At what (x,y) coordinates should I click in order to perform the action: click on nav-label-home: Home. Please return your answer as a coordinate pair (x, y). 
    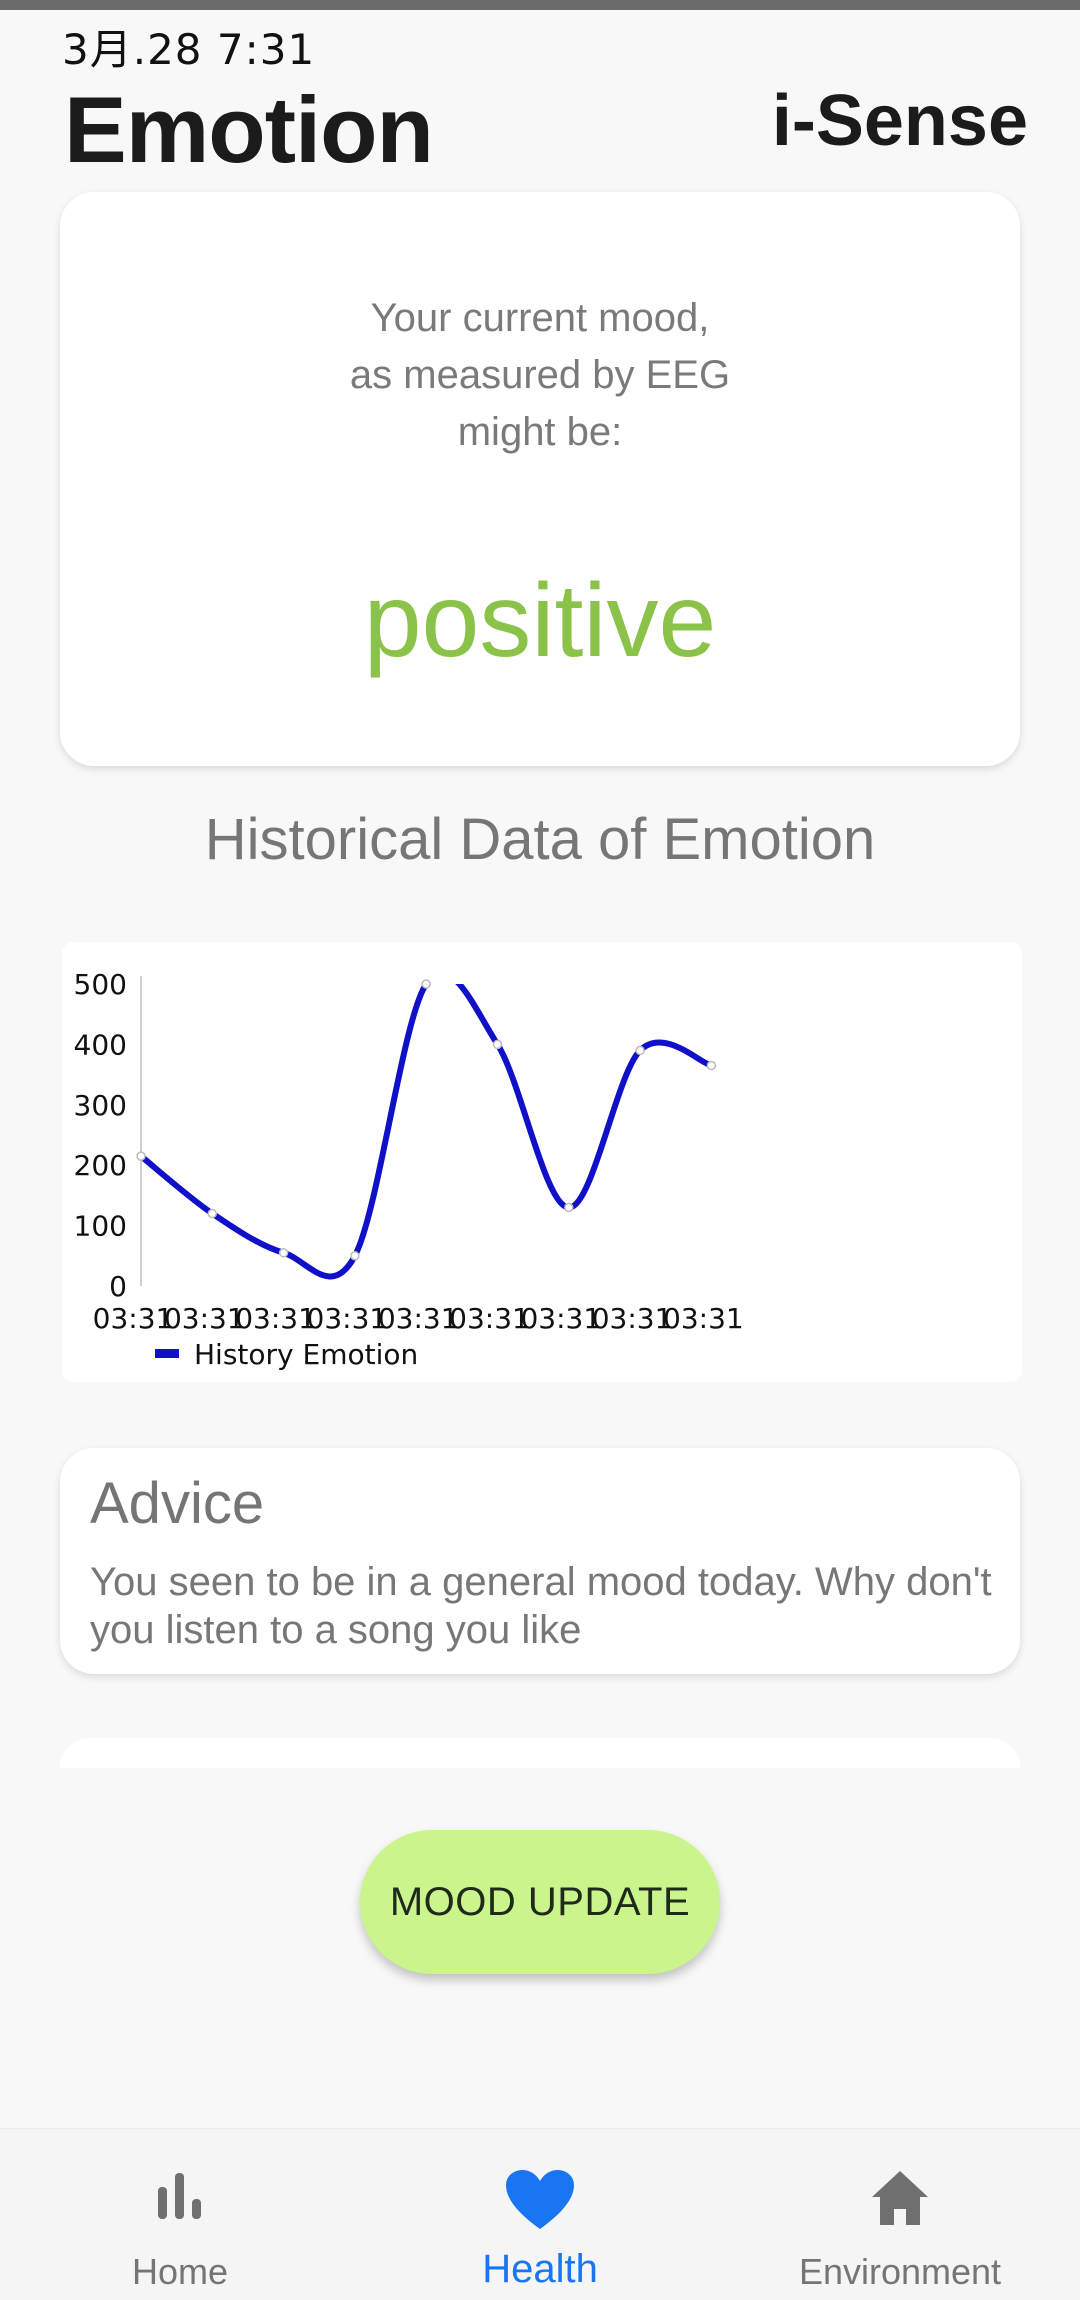
    Looking at the image, I should click on (180, 2271).